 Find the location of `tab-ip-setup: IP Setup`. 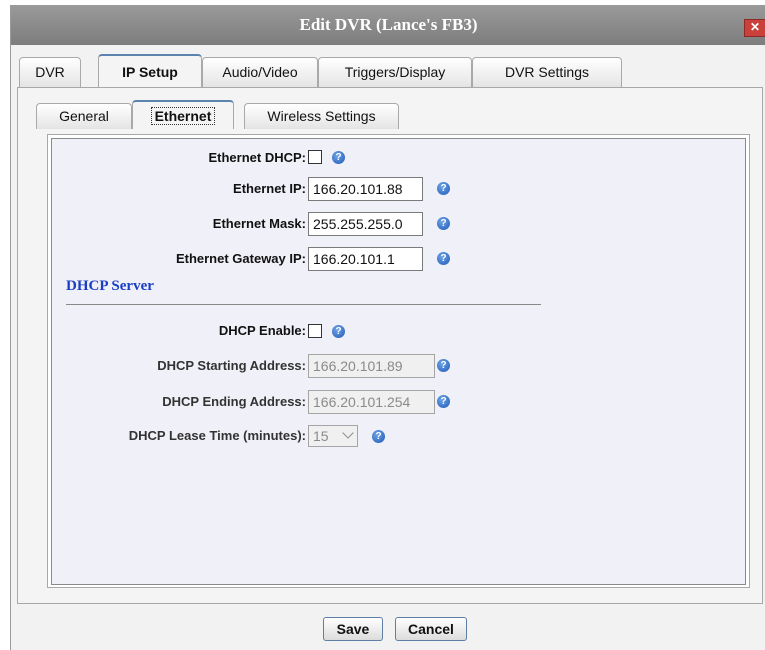

tab-ip-setup: IP Setup is located at coordinates (150, 70).